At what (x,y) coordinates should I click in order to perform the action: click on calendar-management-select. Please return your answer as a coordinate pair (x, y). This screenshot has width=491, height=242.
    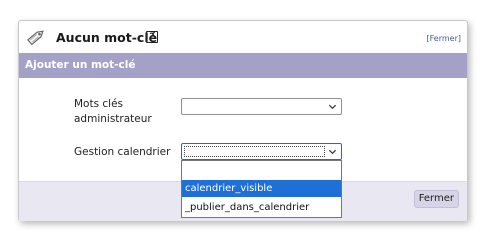
    Looking at the image, I should click on (261, 151).